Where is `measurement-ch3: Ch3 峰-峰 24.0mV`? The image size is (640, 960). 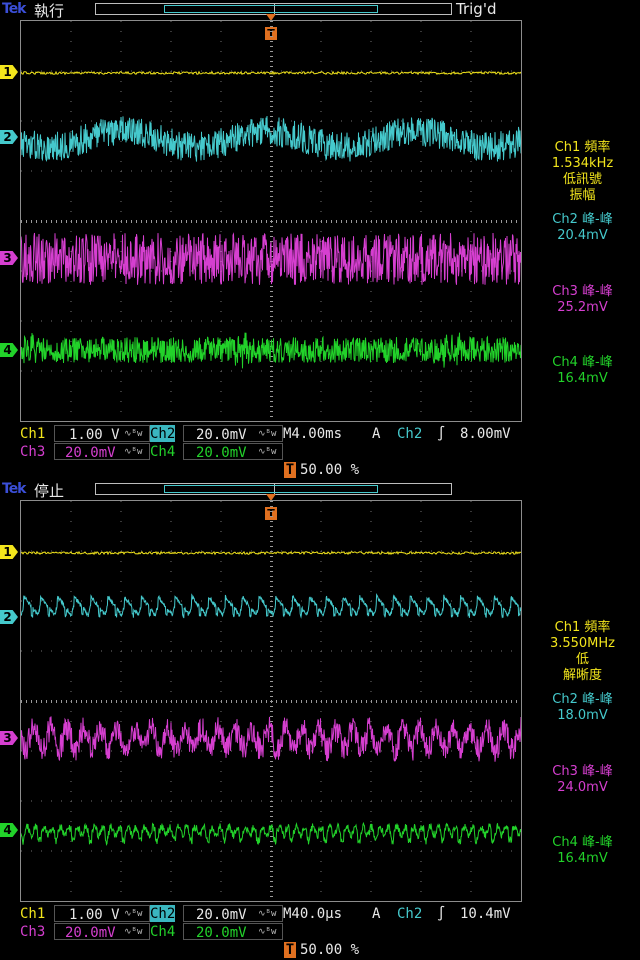 measurement-ch3: Ch3 峰-峰 24.0mV is located at coordinates (582, 780).